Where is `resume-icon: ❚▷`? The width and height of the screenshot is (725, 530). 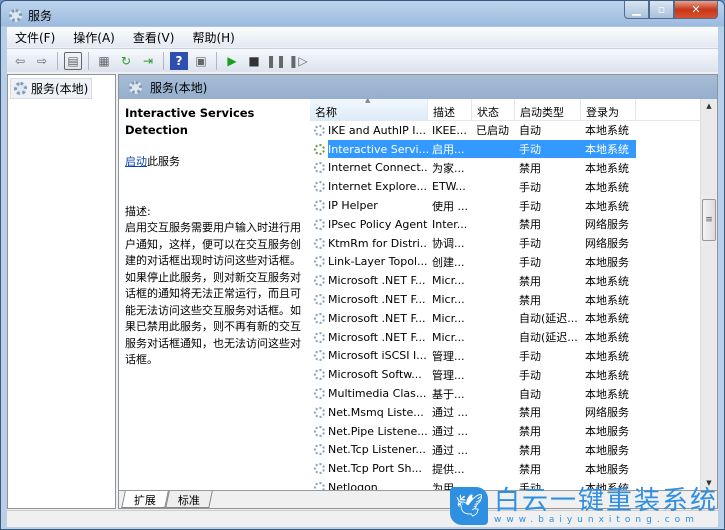
resume-icon: ❚▷ is located at coordinates (297, 61).